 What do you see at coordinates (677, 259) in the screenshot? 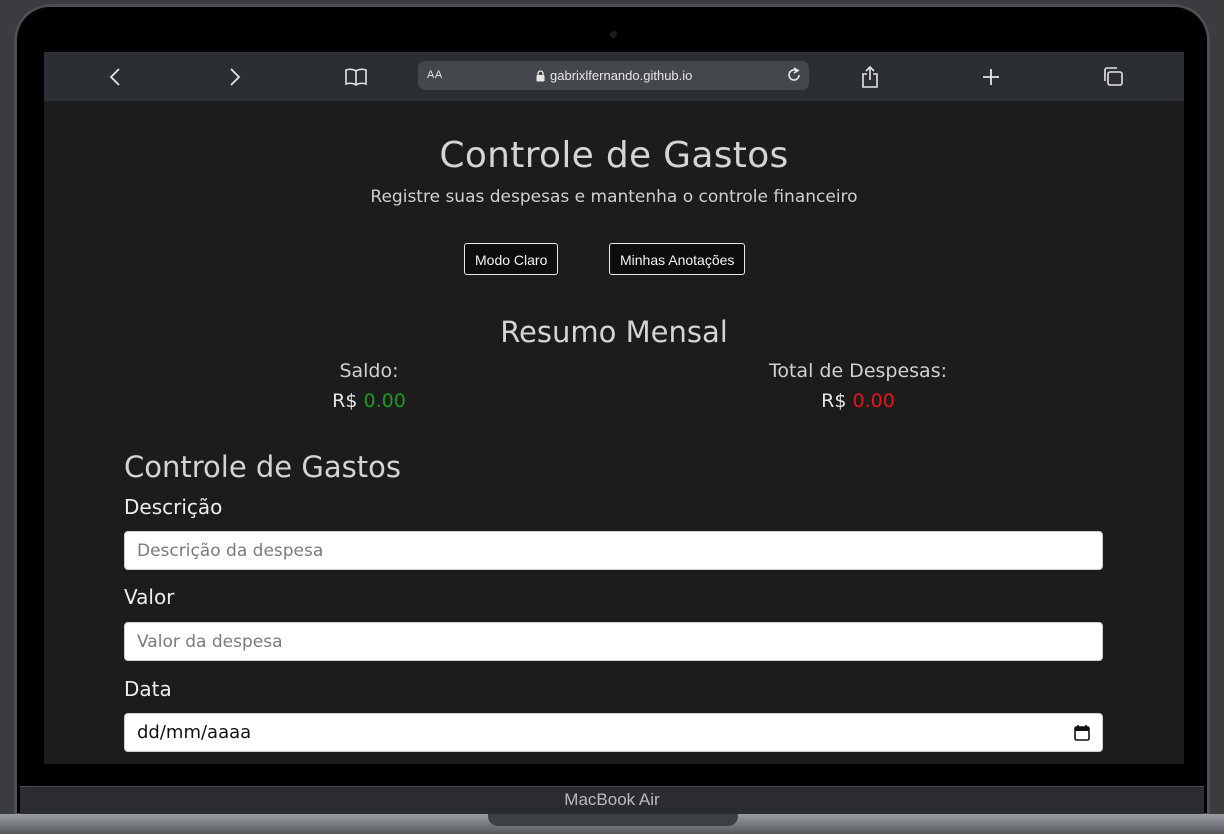
I see `my-notes-button: Minhas Anotações` at bounding box center [677, 259].